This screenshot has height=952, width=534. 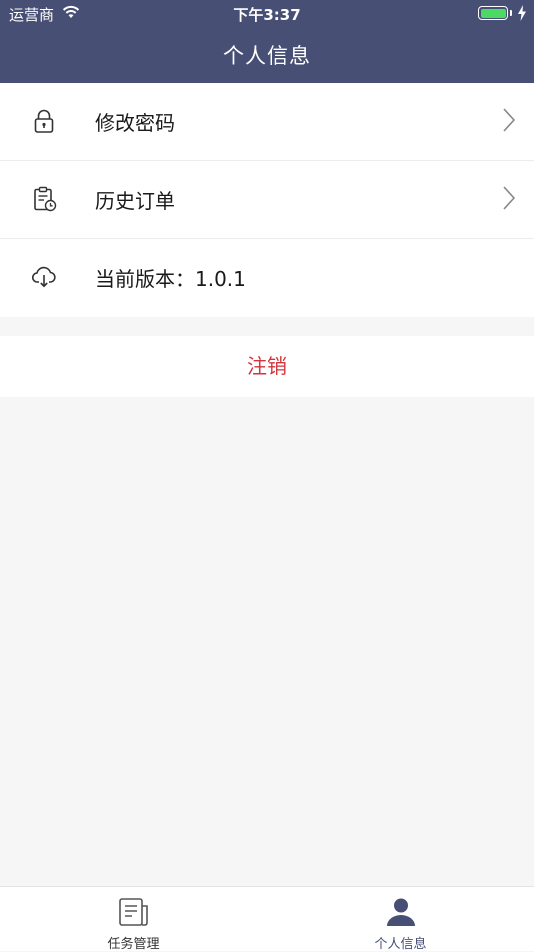 I want to click on page-title: 个人信息, so click(x=267, y=56).